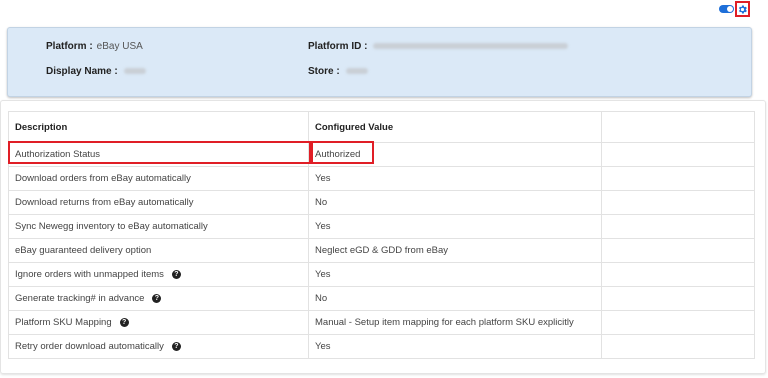  I want to click on display-name-field: Display Name :, so click(96, 71).